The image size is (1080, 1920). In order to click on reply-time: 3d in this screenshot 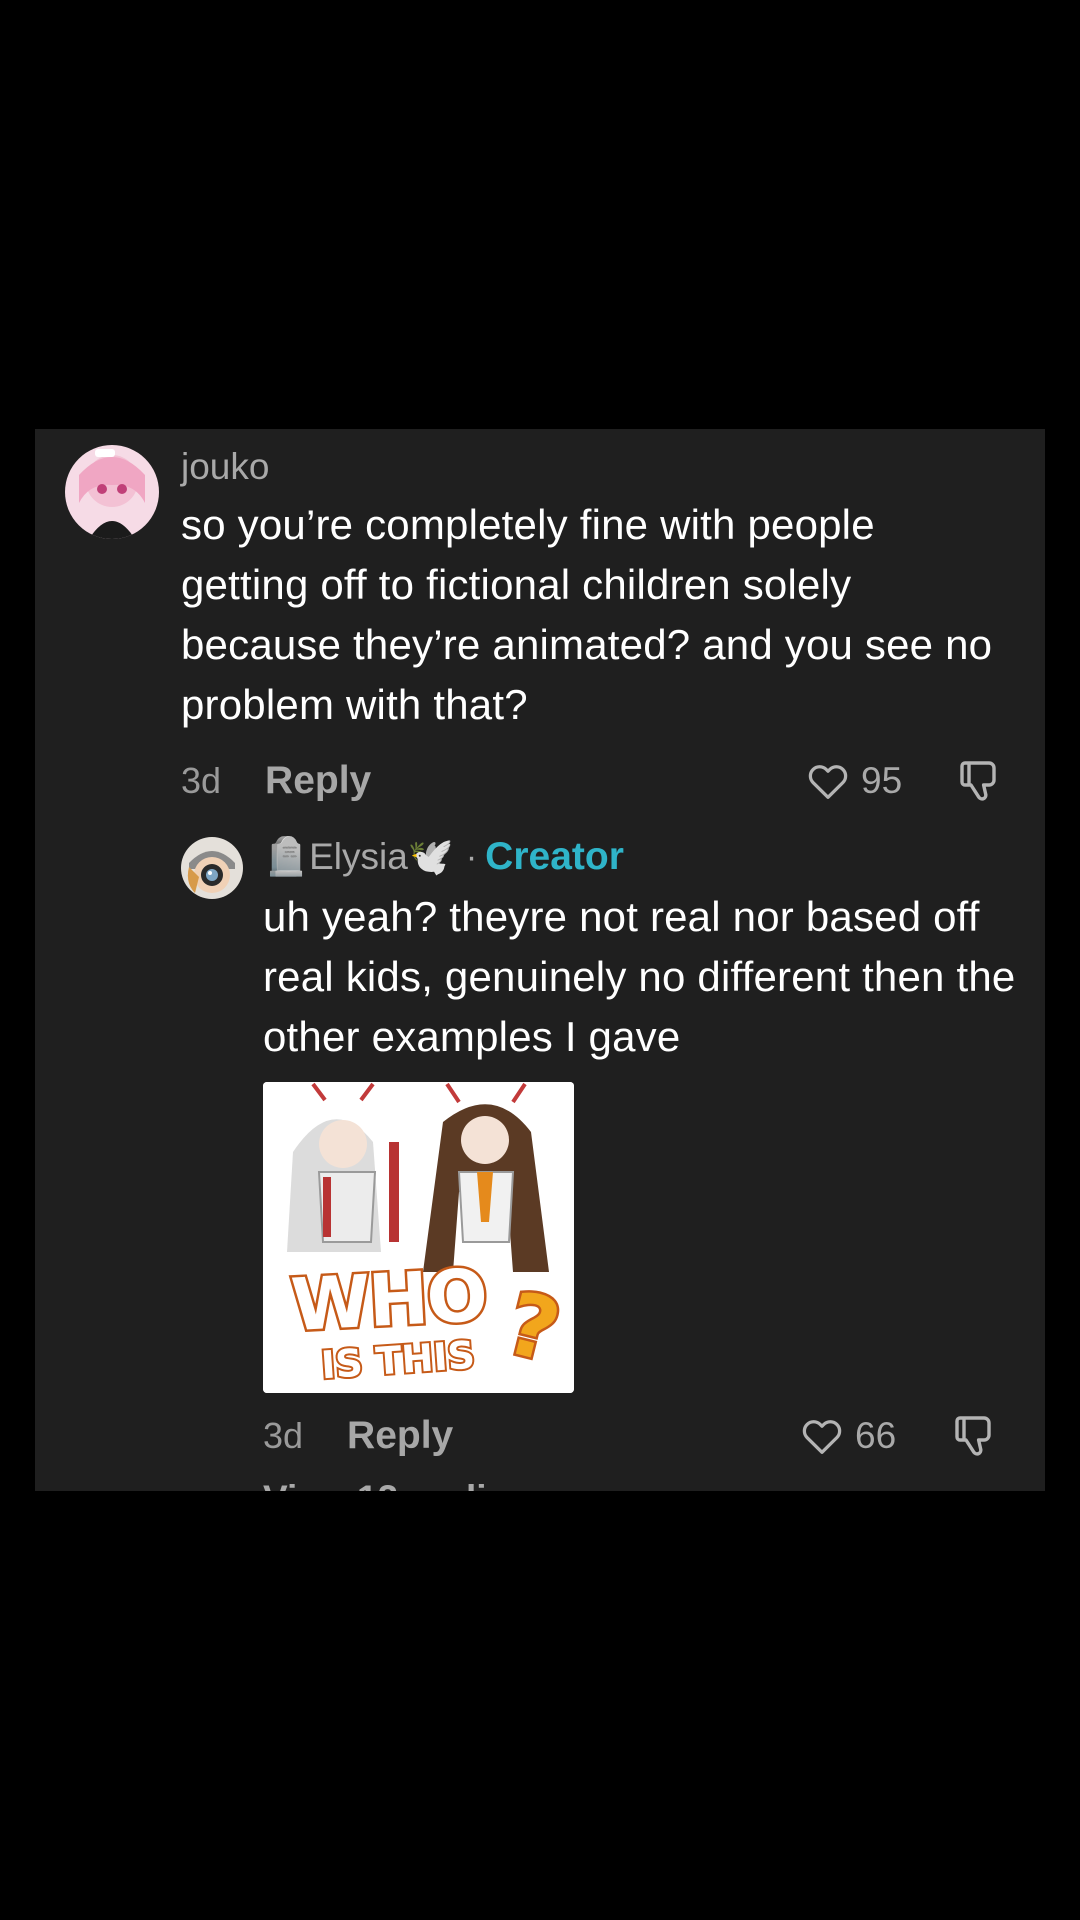, I will do `click(283, 1435)`.